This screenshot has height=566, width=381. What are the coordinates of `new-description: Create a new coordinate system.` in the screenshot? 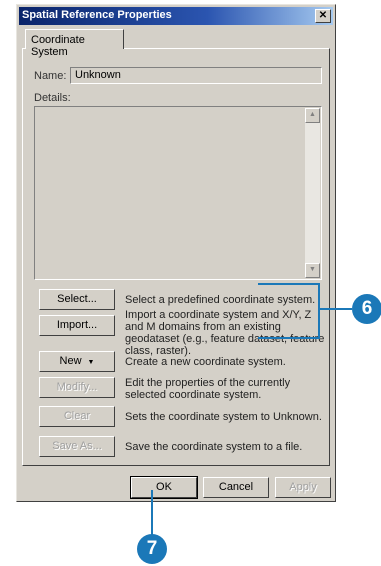 It's located at (205, 362).